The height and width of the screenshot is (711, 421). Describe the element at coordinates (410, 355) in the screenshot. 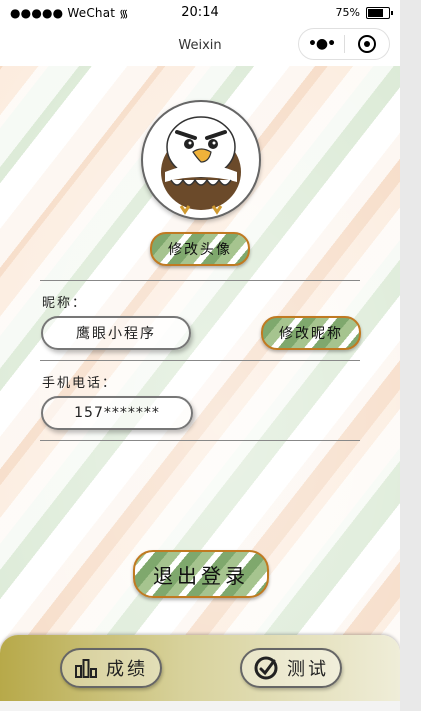

I see `window-edge` at that location.